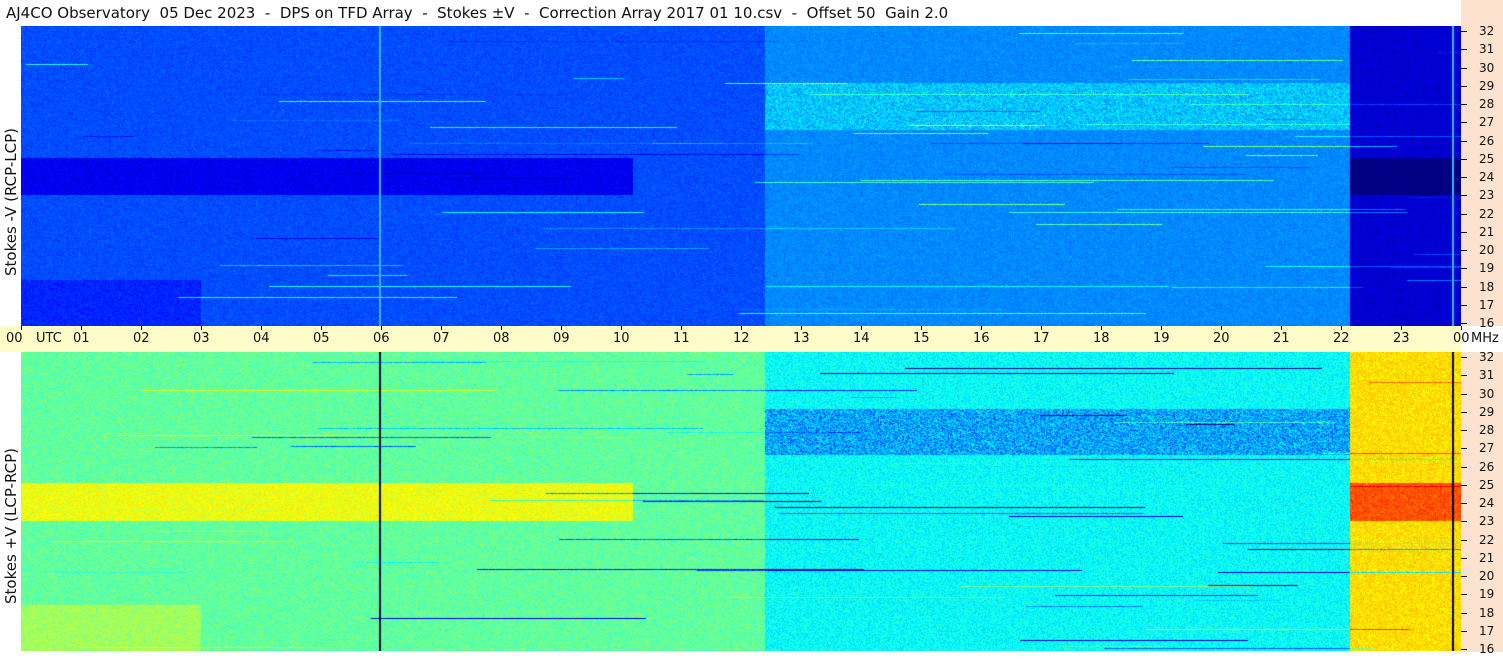  I want to click on time-tick-label: 21, so click(1281, 338).